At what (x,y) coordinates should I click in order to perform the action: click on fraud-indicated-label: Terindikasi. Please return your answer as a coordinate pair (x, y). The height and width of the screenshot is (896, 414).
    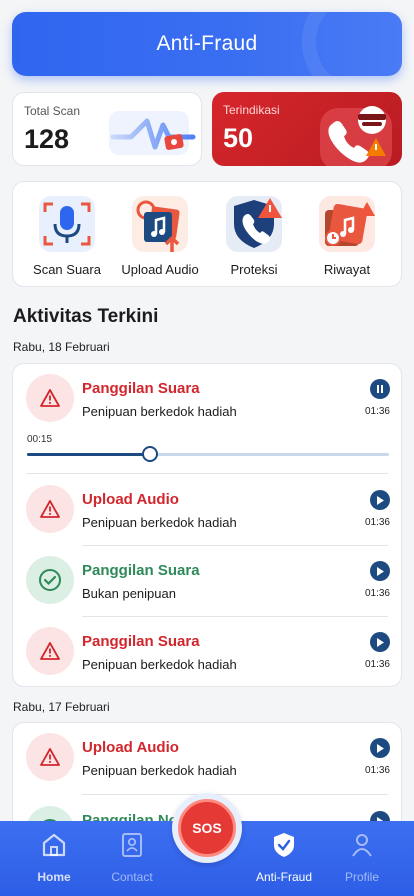
    Looking at the image, I should click on (251, 110).